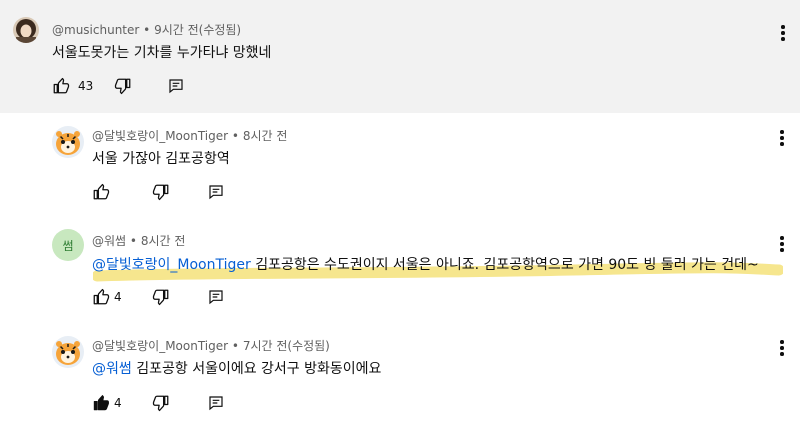 The image size is (800, 423). I want to click on comment-meta: @달빛호랑이_MoonTiger • 7시간 전(수정됨), so click(211, 345).